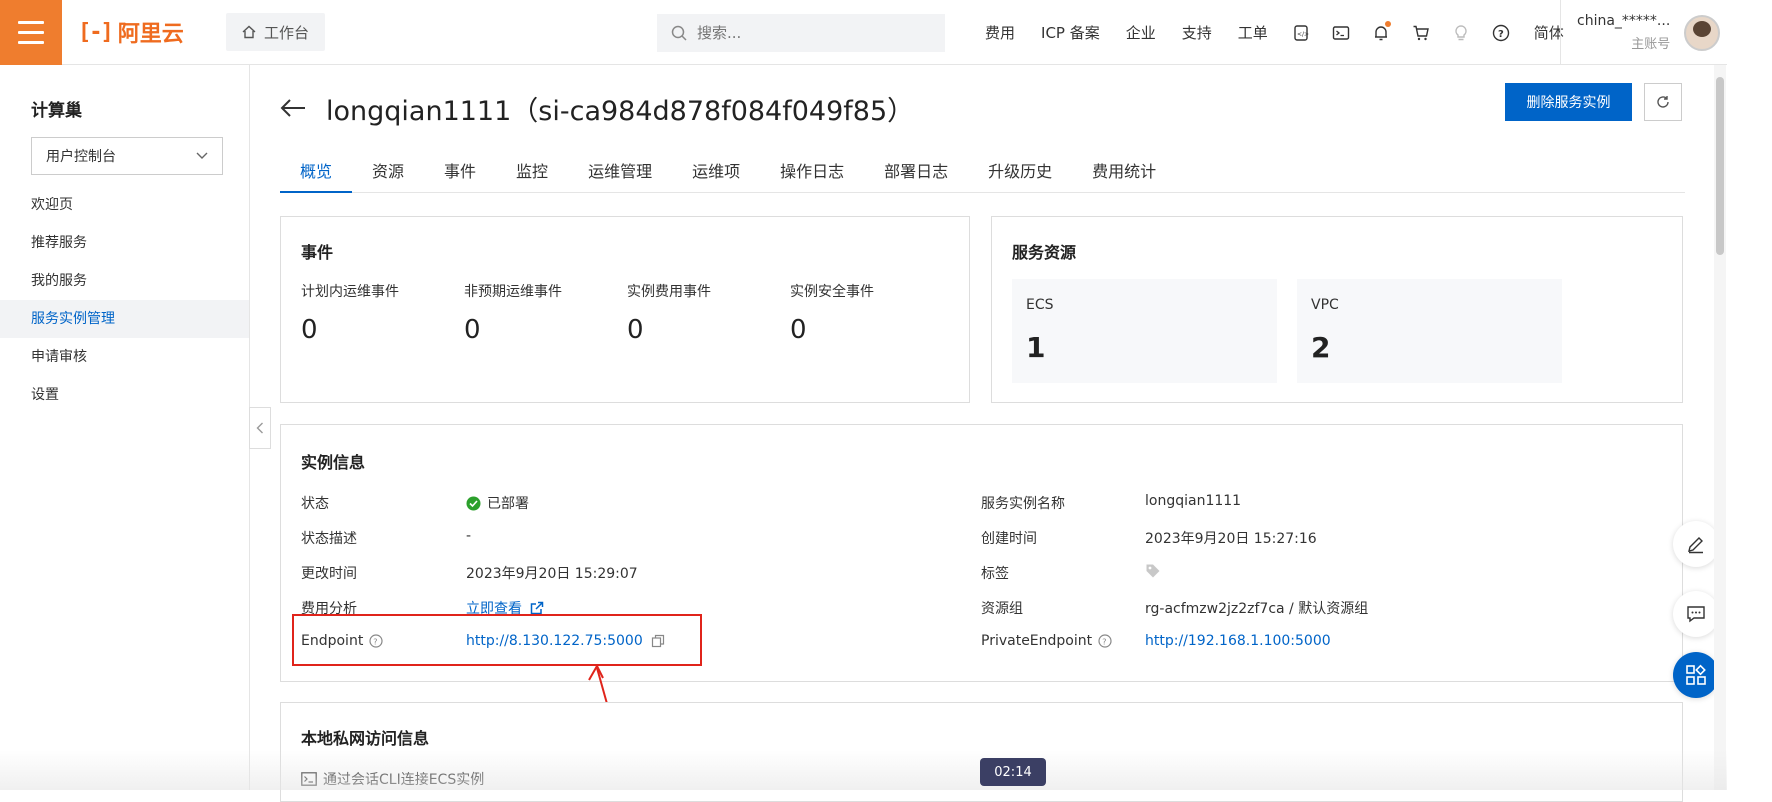 This screenshot has height=802, width=1772. What do you see at coordinates (1040, 305) in the screenshot?
I see `resource-ecs-label: ECS` at bounding box center [1040, 305].